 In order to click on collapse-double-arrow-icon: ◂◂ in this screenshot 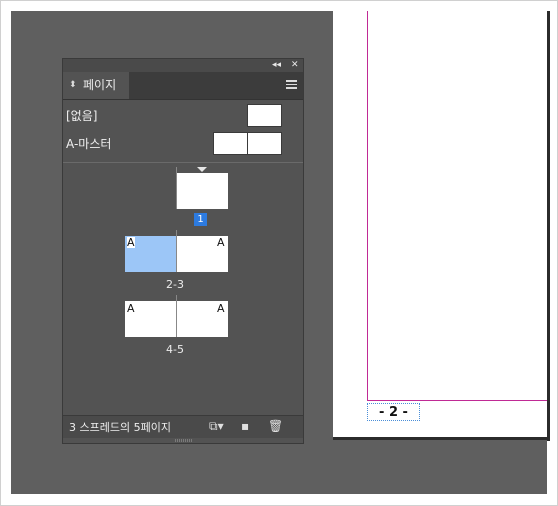, I will do `click(276, 65)`.